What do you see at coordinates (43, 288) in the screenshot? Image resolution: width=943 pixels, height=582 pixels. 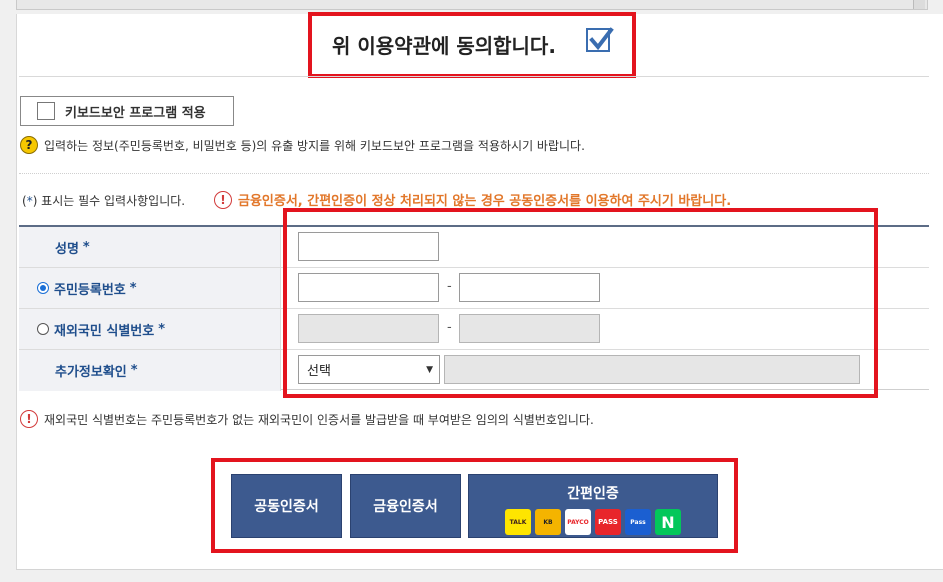 I see `rrn-radio` at bounding box center [43, 288].